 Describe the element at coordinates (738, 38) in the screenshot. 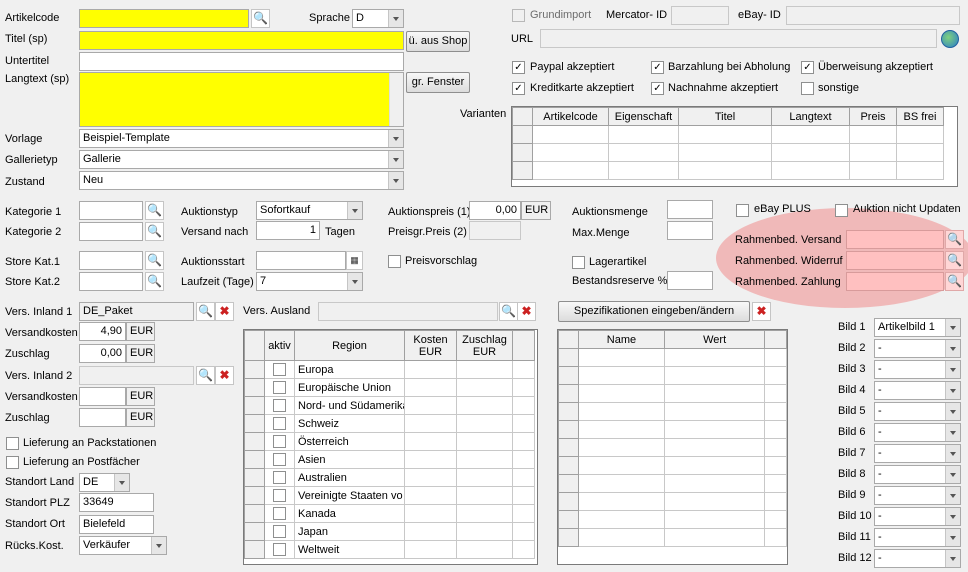

I see `url-input` at that location.